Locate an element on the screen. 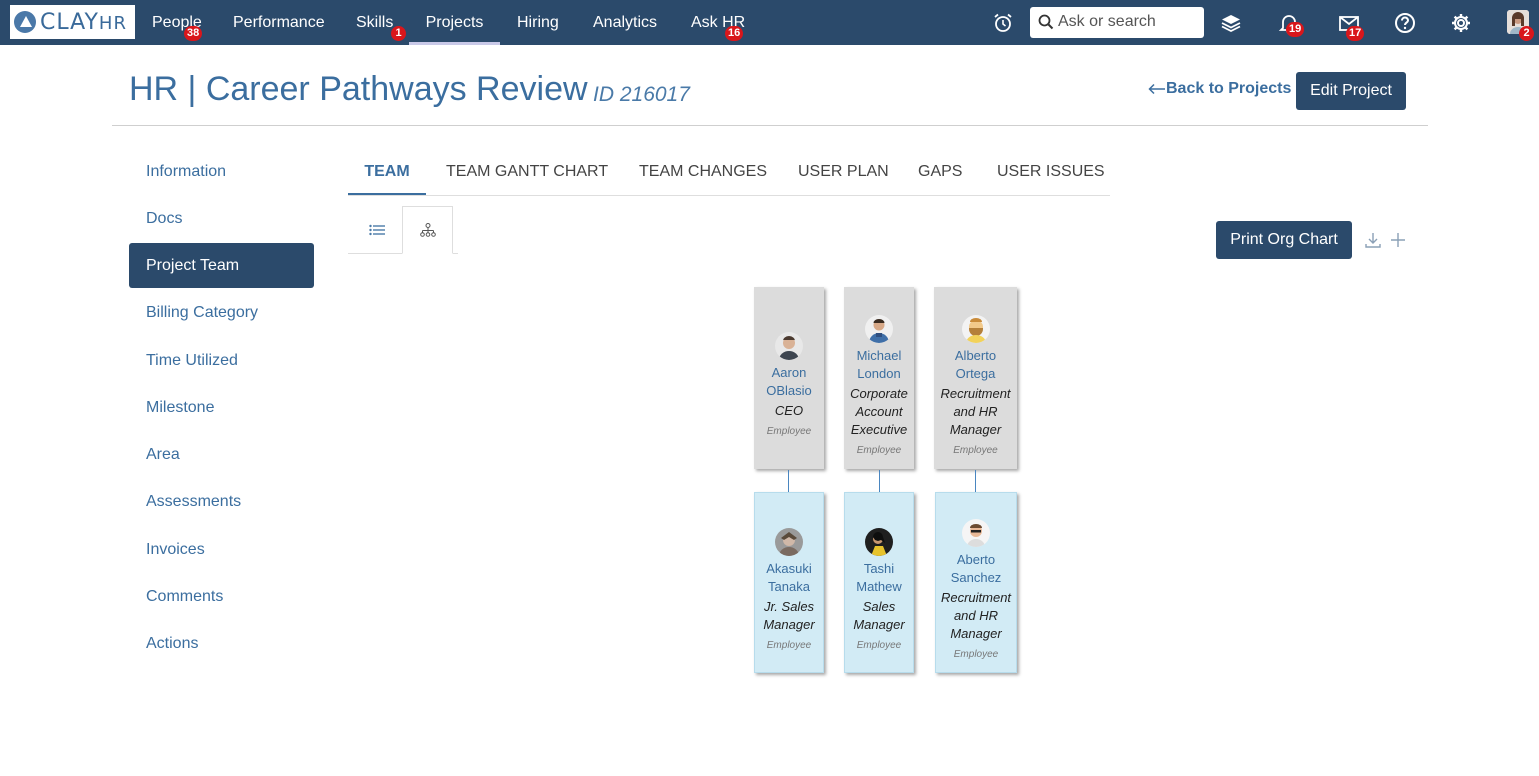  logo-sub-text: HR is located at coordinates (112, 23).